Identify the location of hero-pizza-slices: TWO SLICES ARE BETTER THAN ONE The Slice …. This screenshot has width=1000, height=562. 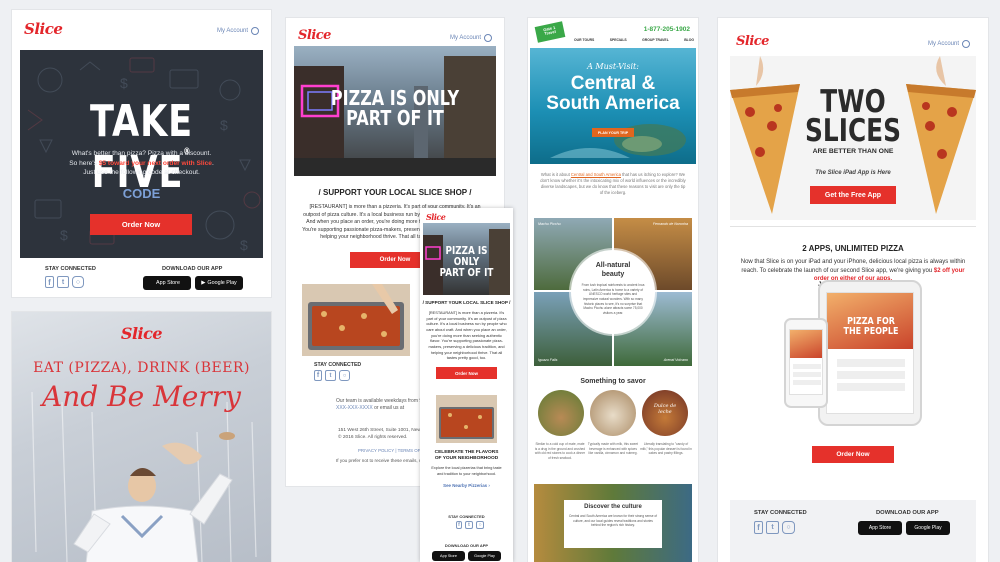
(853, 138).